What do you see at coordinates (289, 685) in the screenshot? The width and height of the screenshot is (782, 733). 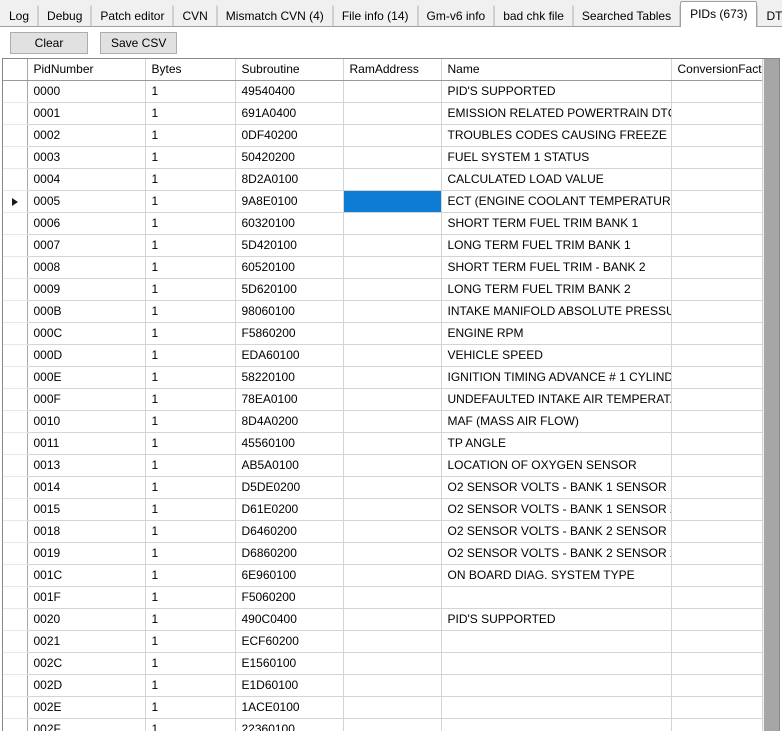 I see `cell-subroutine: E1D60100` at bounding box center [289, 685].